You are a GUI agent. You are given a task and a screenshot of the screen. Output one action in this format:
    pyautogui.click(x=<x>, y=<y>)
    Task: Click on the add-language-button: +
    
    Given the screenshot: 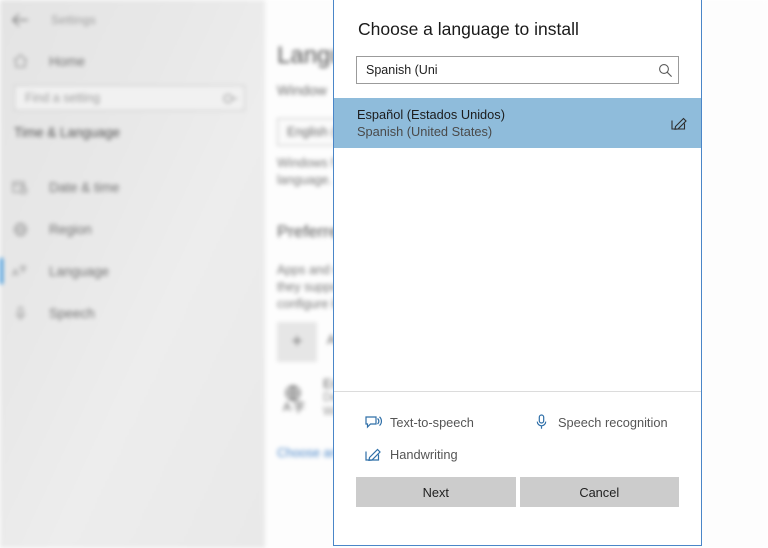 What is the action you would take?
    pyautogui.click(x=297, y=342)
    